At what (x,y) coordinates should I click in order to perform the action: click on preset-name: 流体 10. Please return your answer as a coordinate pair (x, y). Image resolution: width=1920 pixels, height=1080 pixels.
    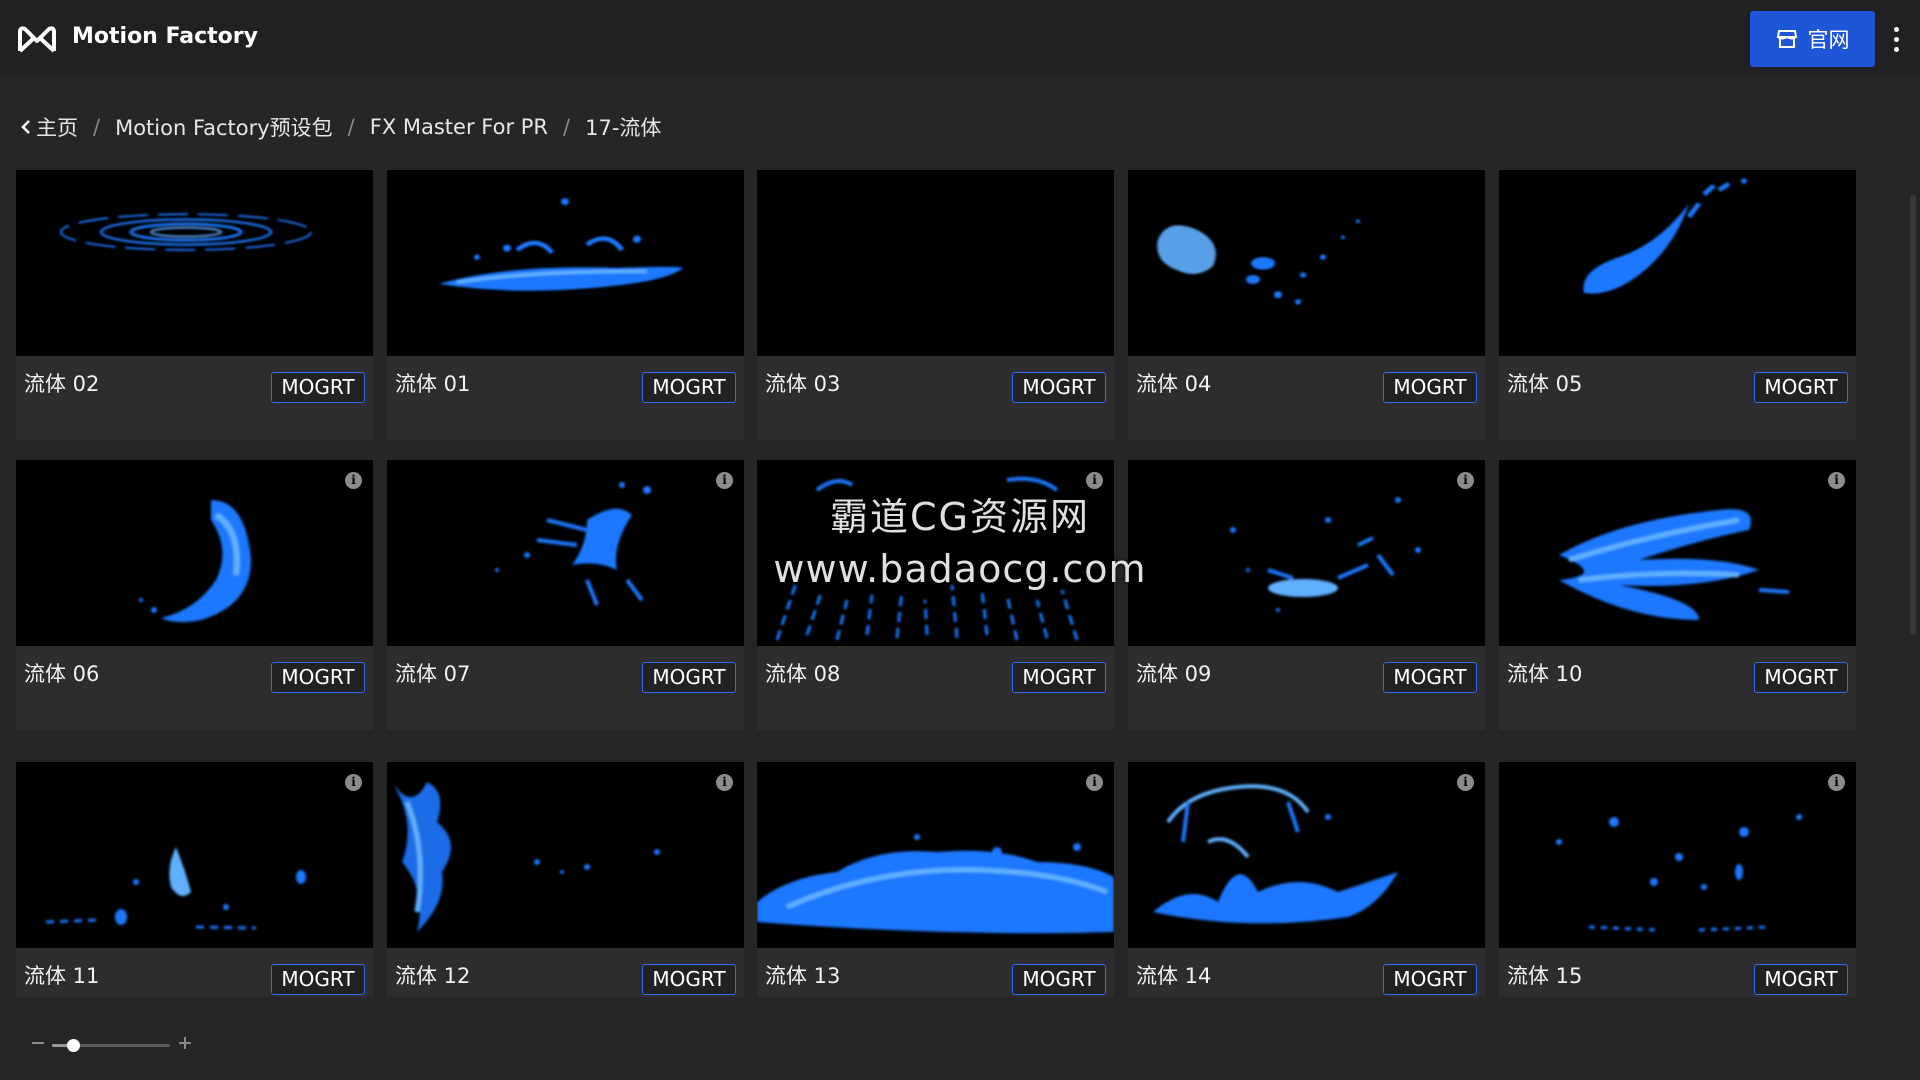
    Looking at the image, I should click on (1545, 674).